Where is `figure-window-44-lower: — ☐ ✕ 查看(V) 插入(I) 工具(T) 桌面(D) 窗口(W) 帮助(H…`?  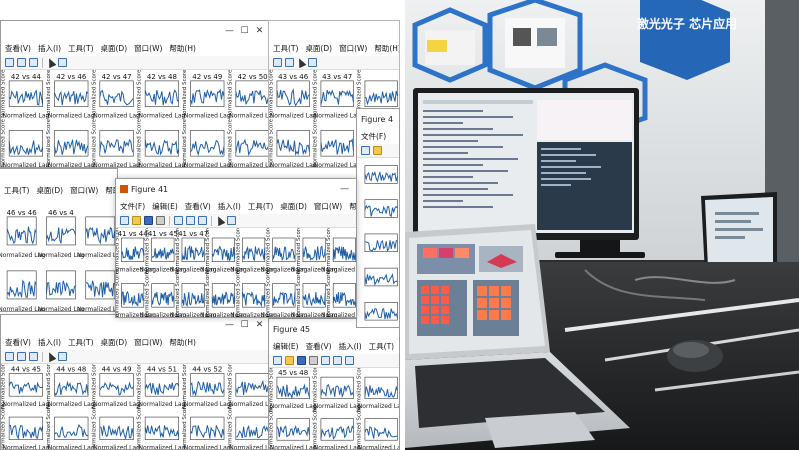
figure-window-44-lower: — ☐ ✕ 查看(V) 插入(I) 工具(T) 桌面(D) 窗口(W) 帮助(H… is located at coordinates (136, 382).